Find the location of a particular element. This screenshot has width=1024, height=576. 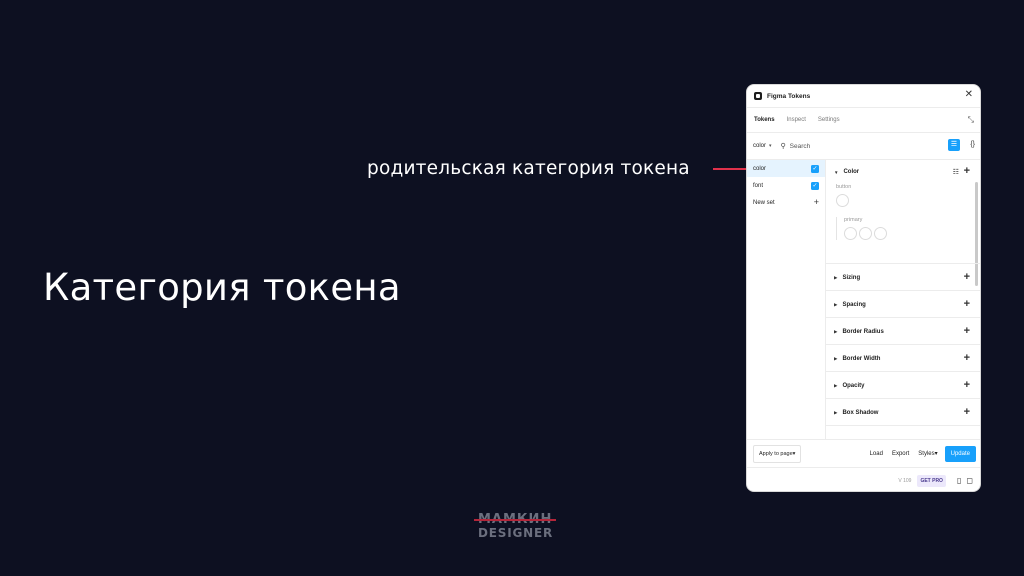

get-pro-badge: GET PRO is located at coordinates (931, 480).